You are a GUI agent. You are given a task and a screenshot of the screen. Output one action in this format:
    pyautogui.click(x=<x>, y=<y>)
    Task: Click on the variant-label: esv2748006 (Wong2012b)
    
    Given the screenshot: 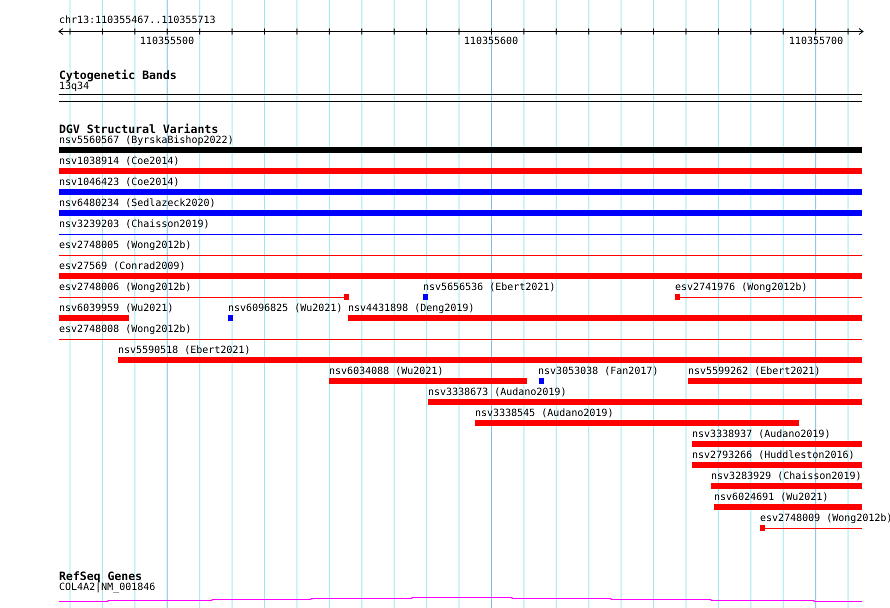 What is the action you would take?
    pyautogui.click(x=125, y=288)
    